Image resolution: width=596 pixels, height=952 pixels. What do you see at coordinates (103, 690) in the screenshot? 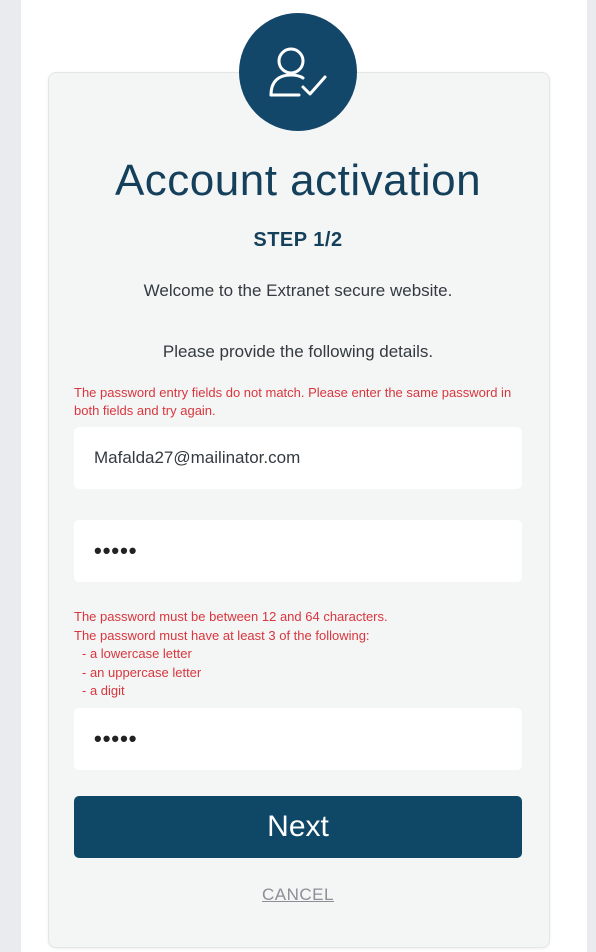
I see `password-rule-line: - a digit` at bounding box center [103, 690].